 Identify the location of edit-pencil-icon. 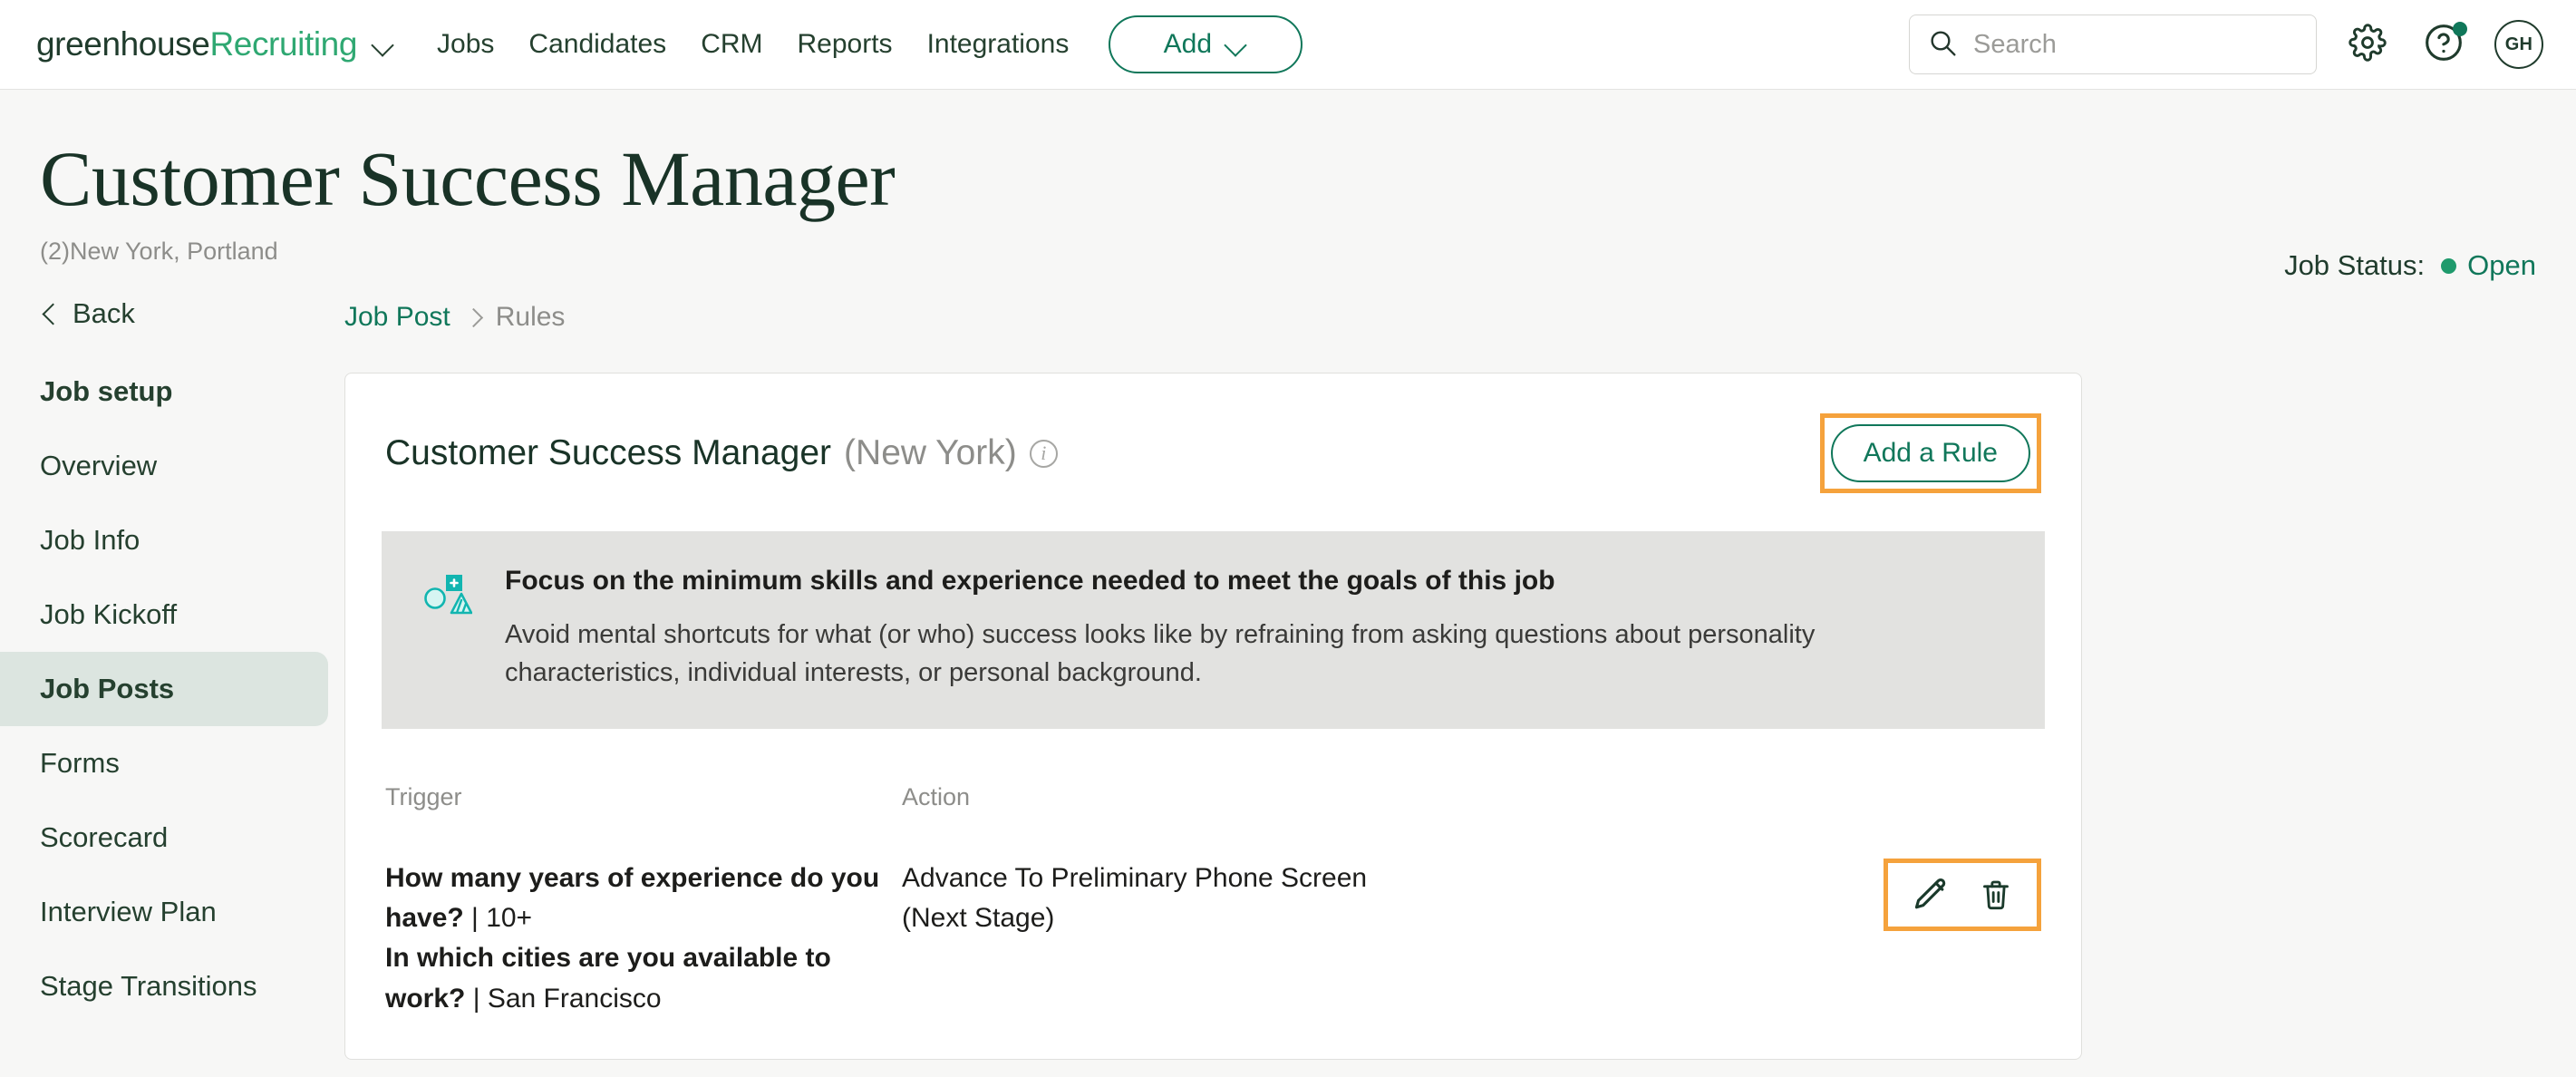
(1931, 895).